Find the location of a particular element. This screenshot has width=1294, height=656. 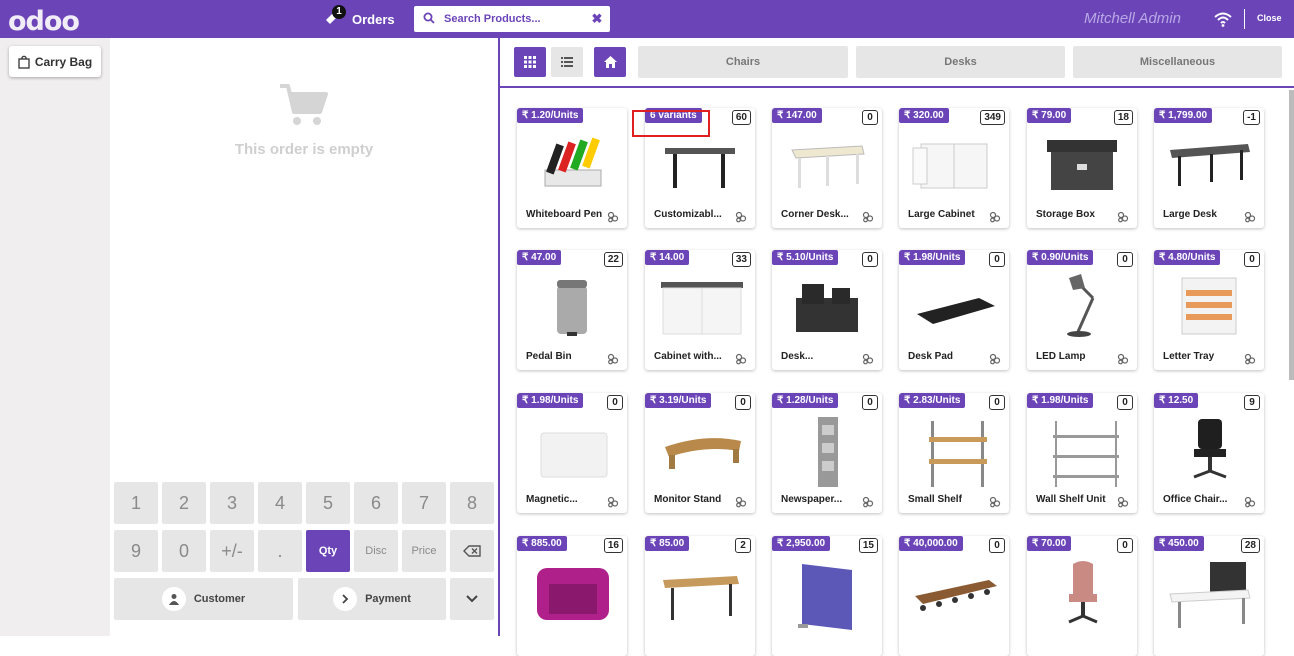

chair-image is located at coordinates (1082, 594).